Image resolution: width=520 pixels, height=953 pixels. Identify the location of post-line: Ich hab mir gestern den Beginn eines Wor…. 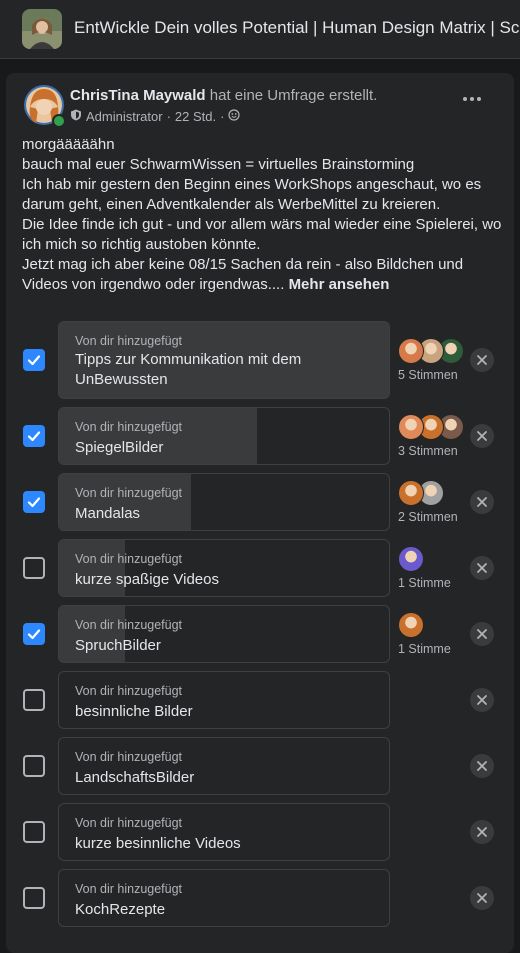
(252, 194).